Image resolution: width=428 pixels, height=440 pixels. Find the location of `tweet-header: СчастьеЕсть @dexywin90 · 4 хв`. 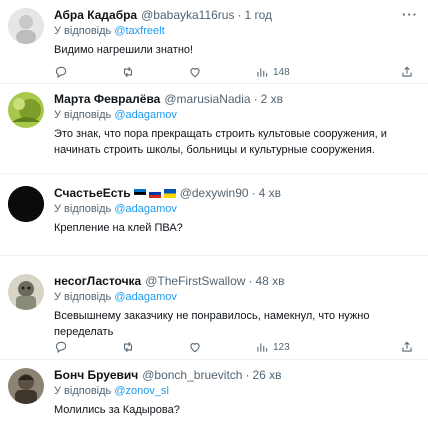

tweet-header: СчастьеЕсть @dexywin90 · 4 хв is located at coordinates (237, 193).